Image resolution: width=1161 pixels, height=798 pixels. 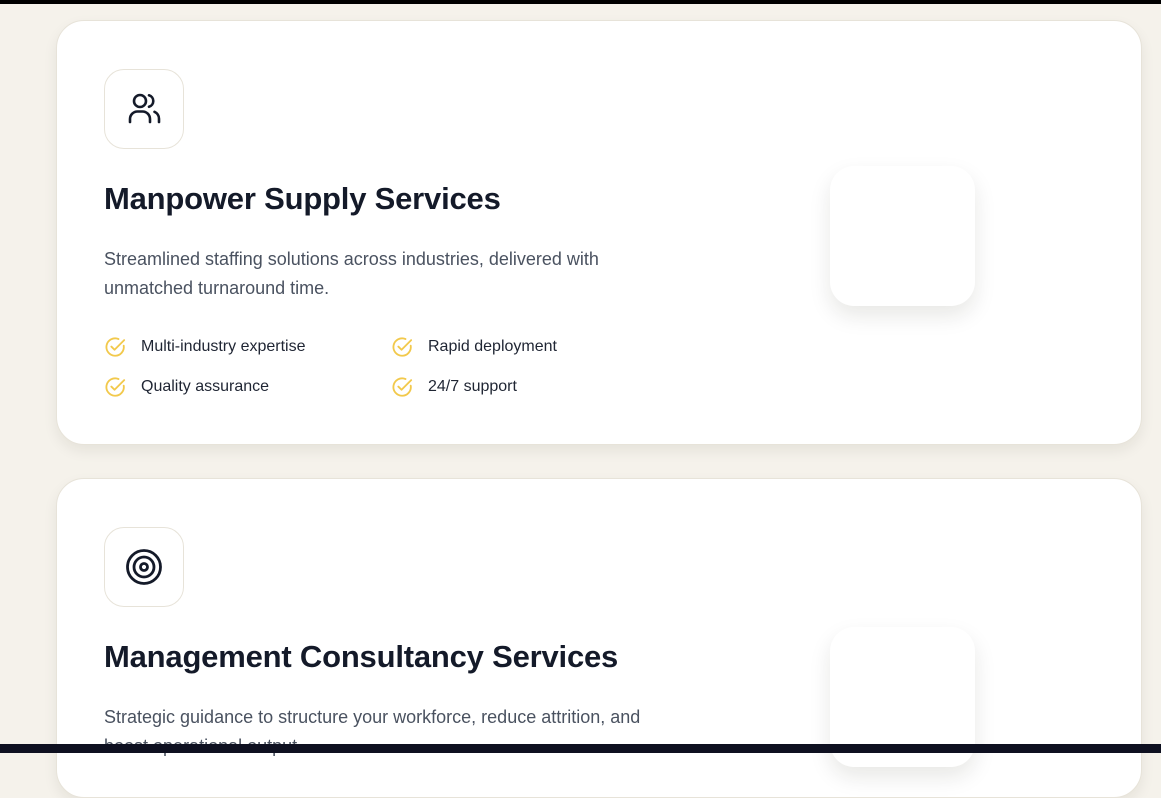 I want to click on feature-label: 24/7 support, so click(x=472, y=386).